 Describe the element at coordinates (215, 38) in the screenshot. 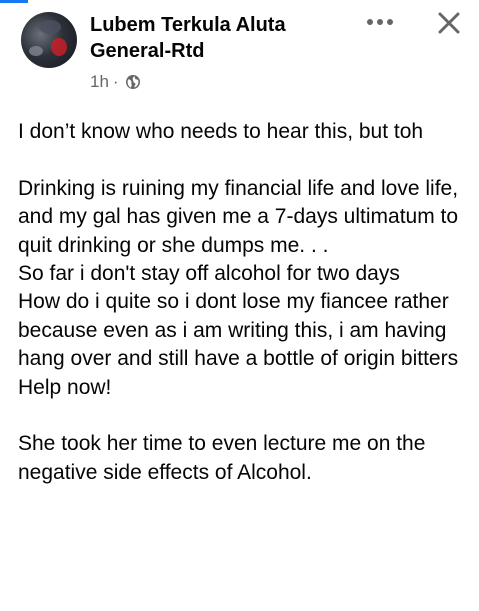

I see `author-name: Lubem Terkula Aluta General-Rtd` at that location.